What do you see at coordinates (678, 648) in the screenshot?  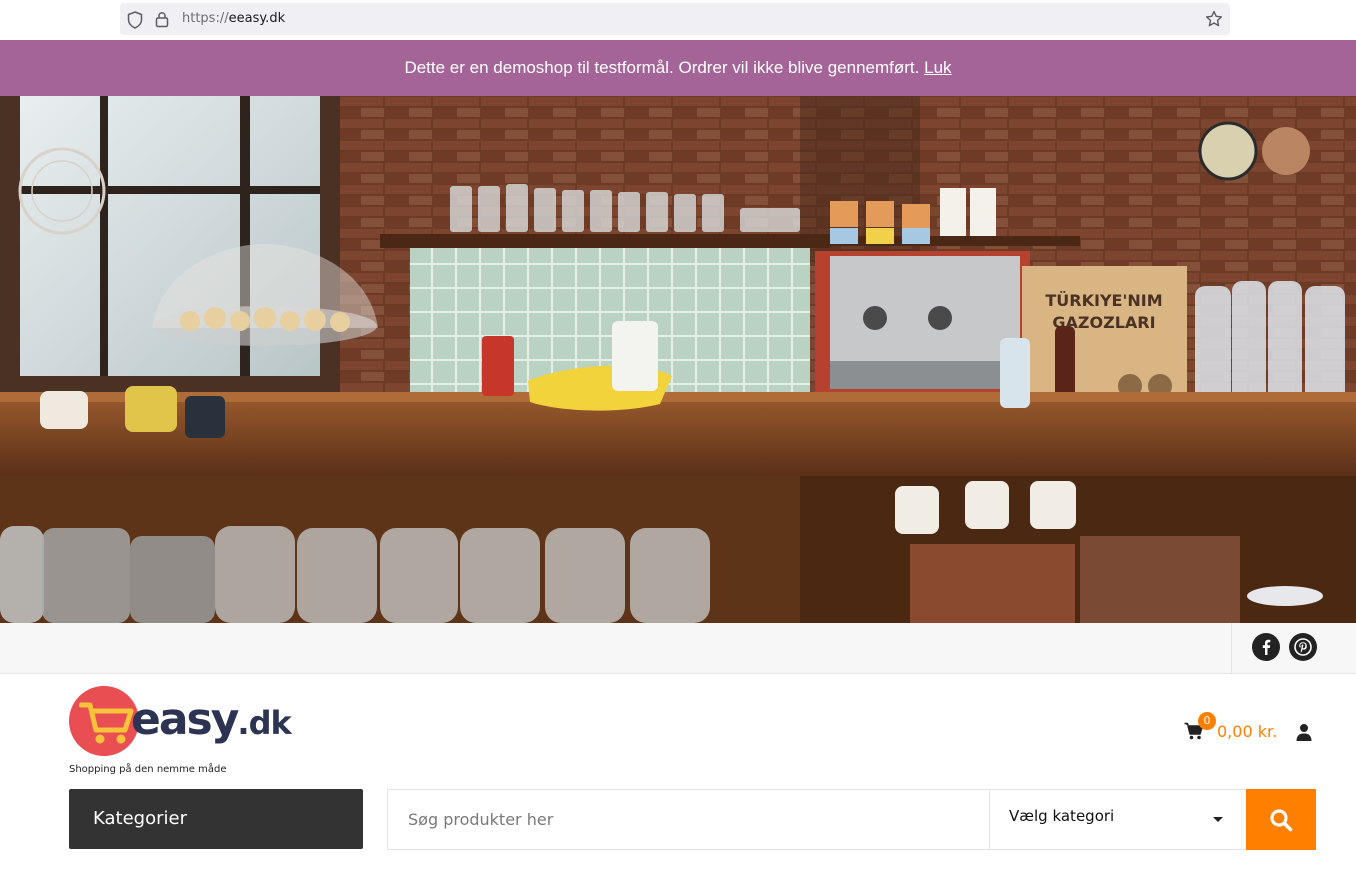 I see `top-social-bar` at bounding box center [678, 648].